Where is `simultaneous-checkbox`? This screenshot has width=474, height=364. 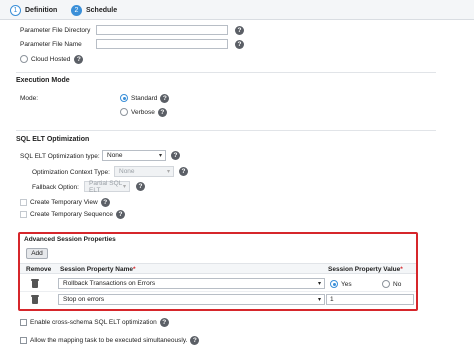
simultaneous-checkbox is located at coordinates (23, 340).